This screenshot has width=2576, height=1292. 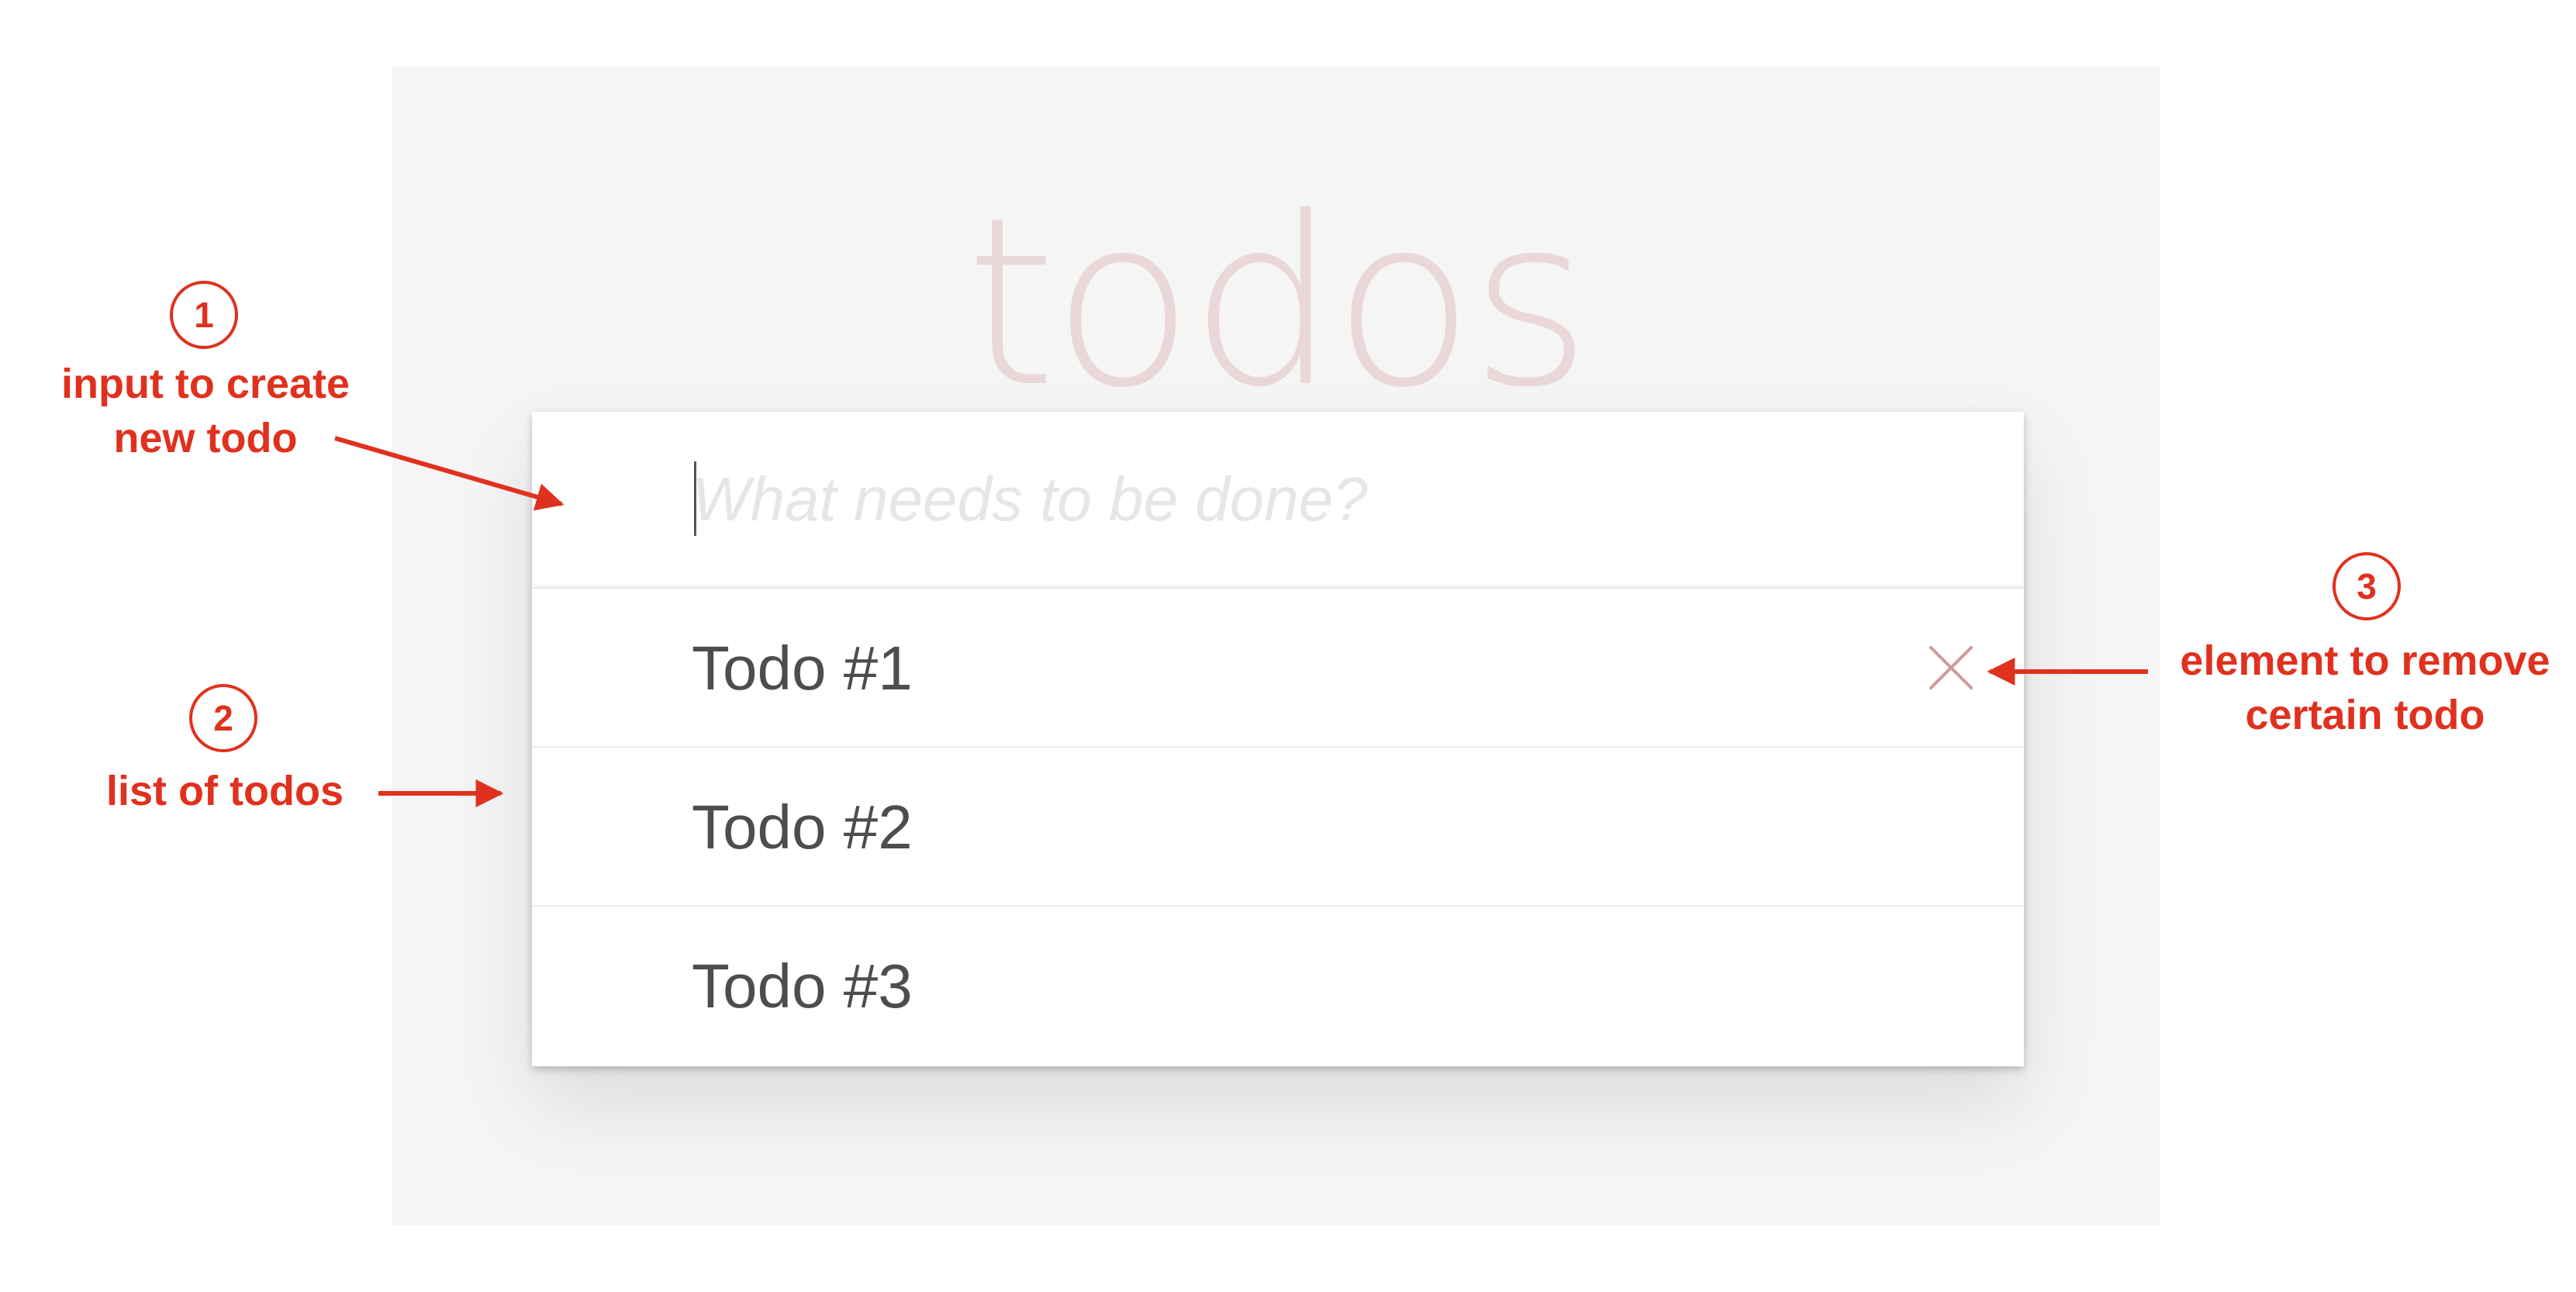 I want to click on annotation-line: certain todo, so click(x=2365, y=715).